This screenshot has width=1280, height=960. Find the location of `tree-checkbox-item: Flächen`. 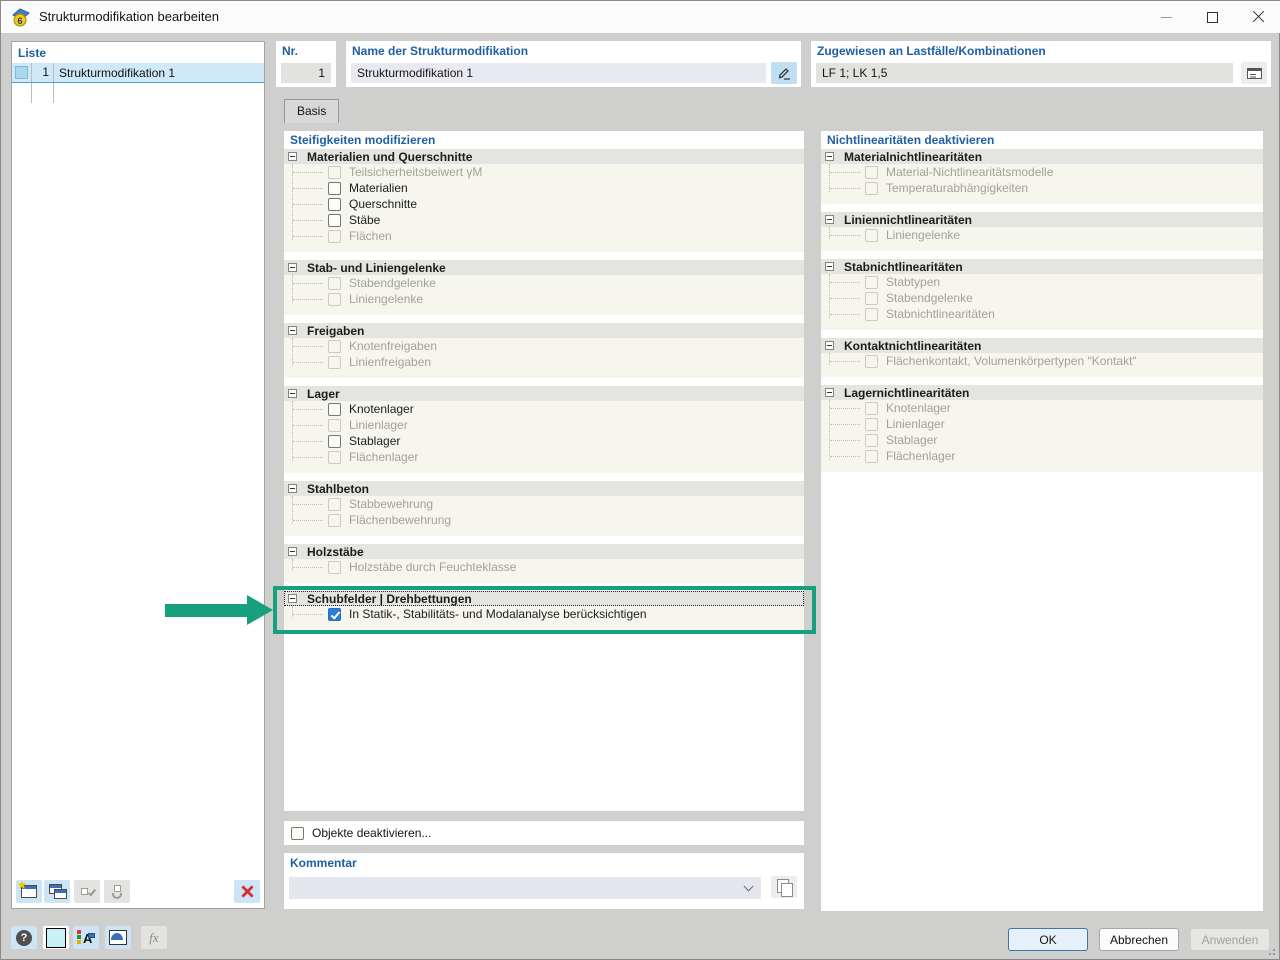

tree-checkbox-item: Flächen is located at coordinates (544, 236).